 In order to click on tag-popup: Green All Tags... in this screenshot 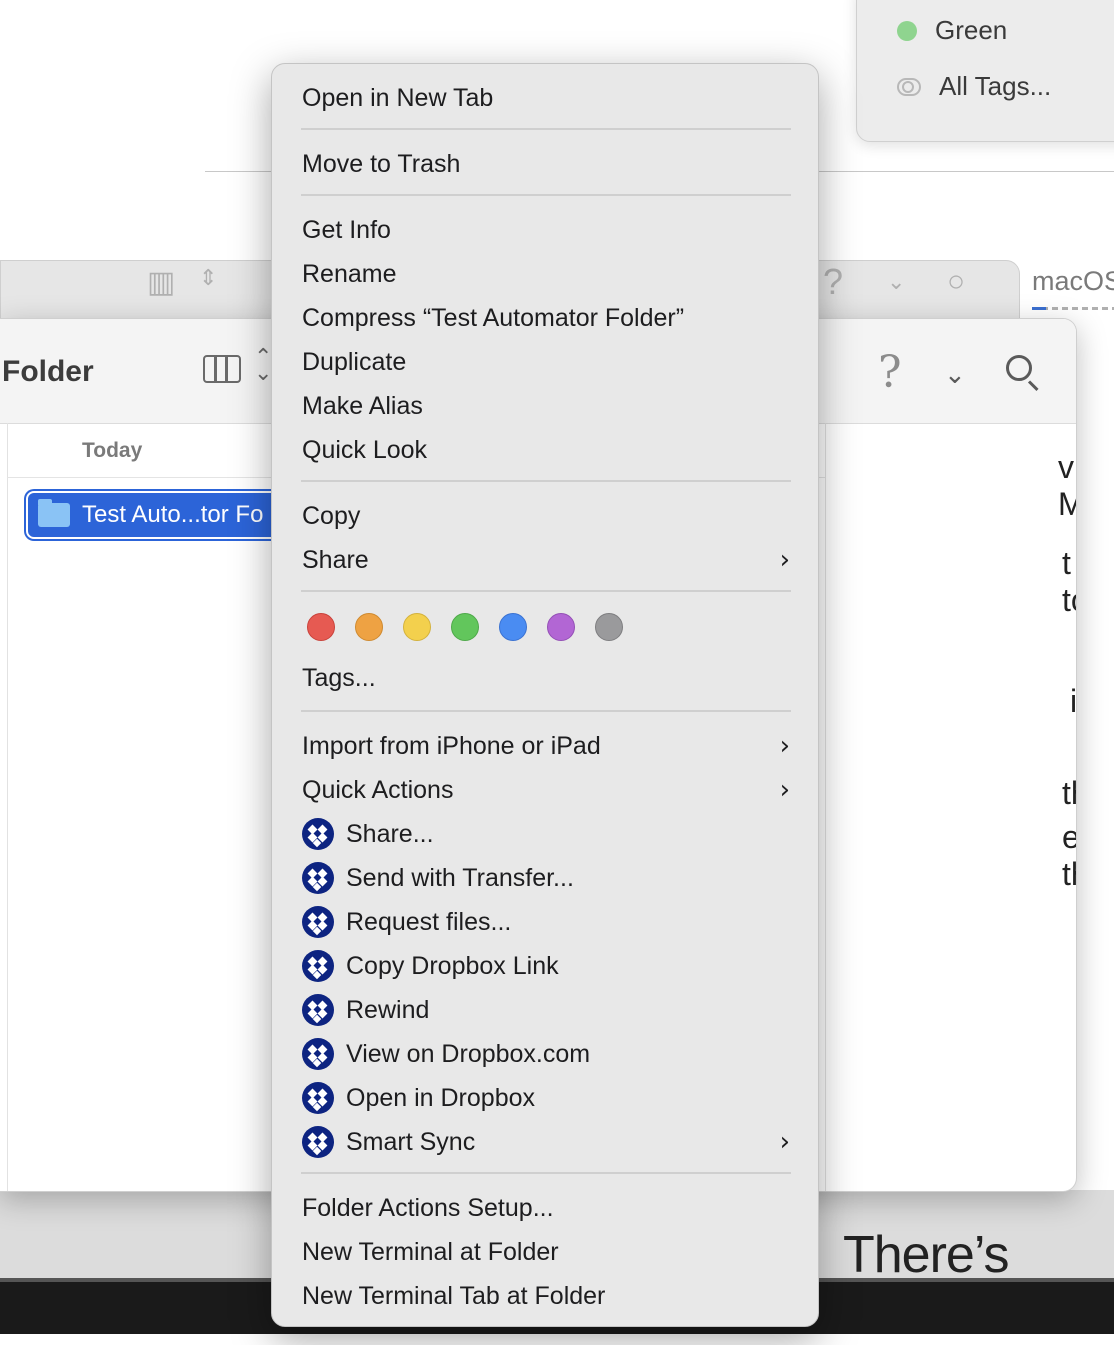, I will do `click(985, 71)`.